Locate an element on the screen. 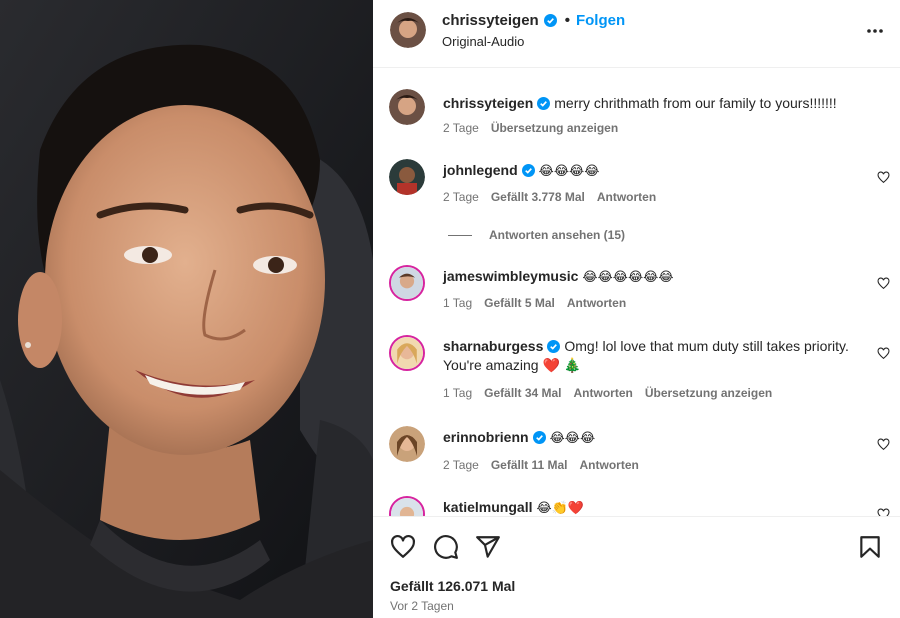 The height and width of the screenshot is (618, 900). save-bookmark-icon is located at coordinates (870, 547).